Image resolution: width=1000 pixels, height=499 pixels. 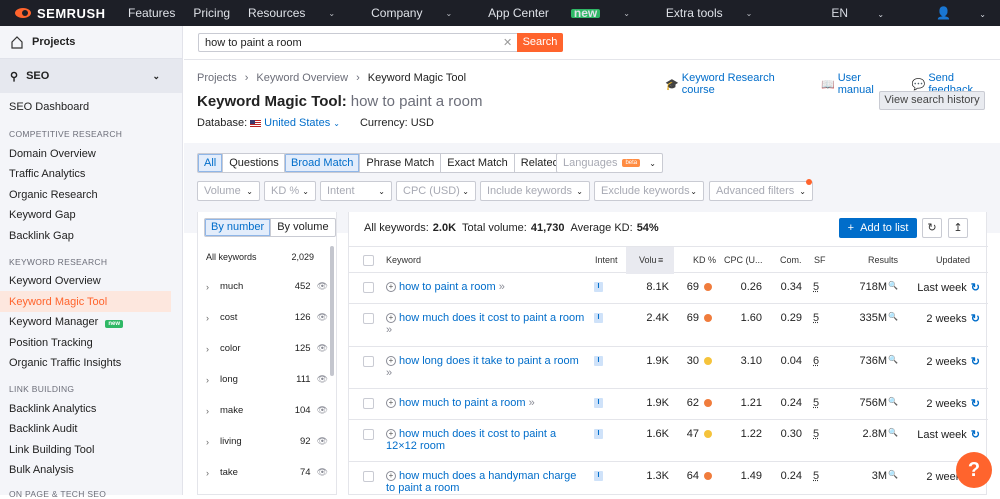 What do you see at coordinates (58, 302) in the screenshot?
I see `sidebar-item-keyword-magic-tool: Keyword Magic Tool` at bounding box center [58, 302].